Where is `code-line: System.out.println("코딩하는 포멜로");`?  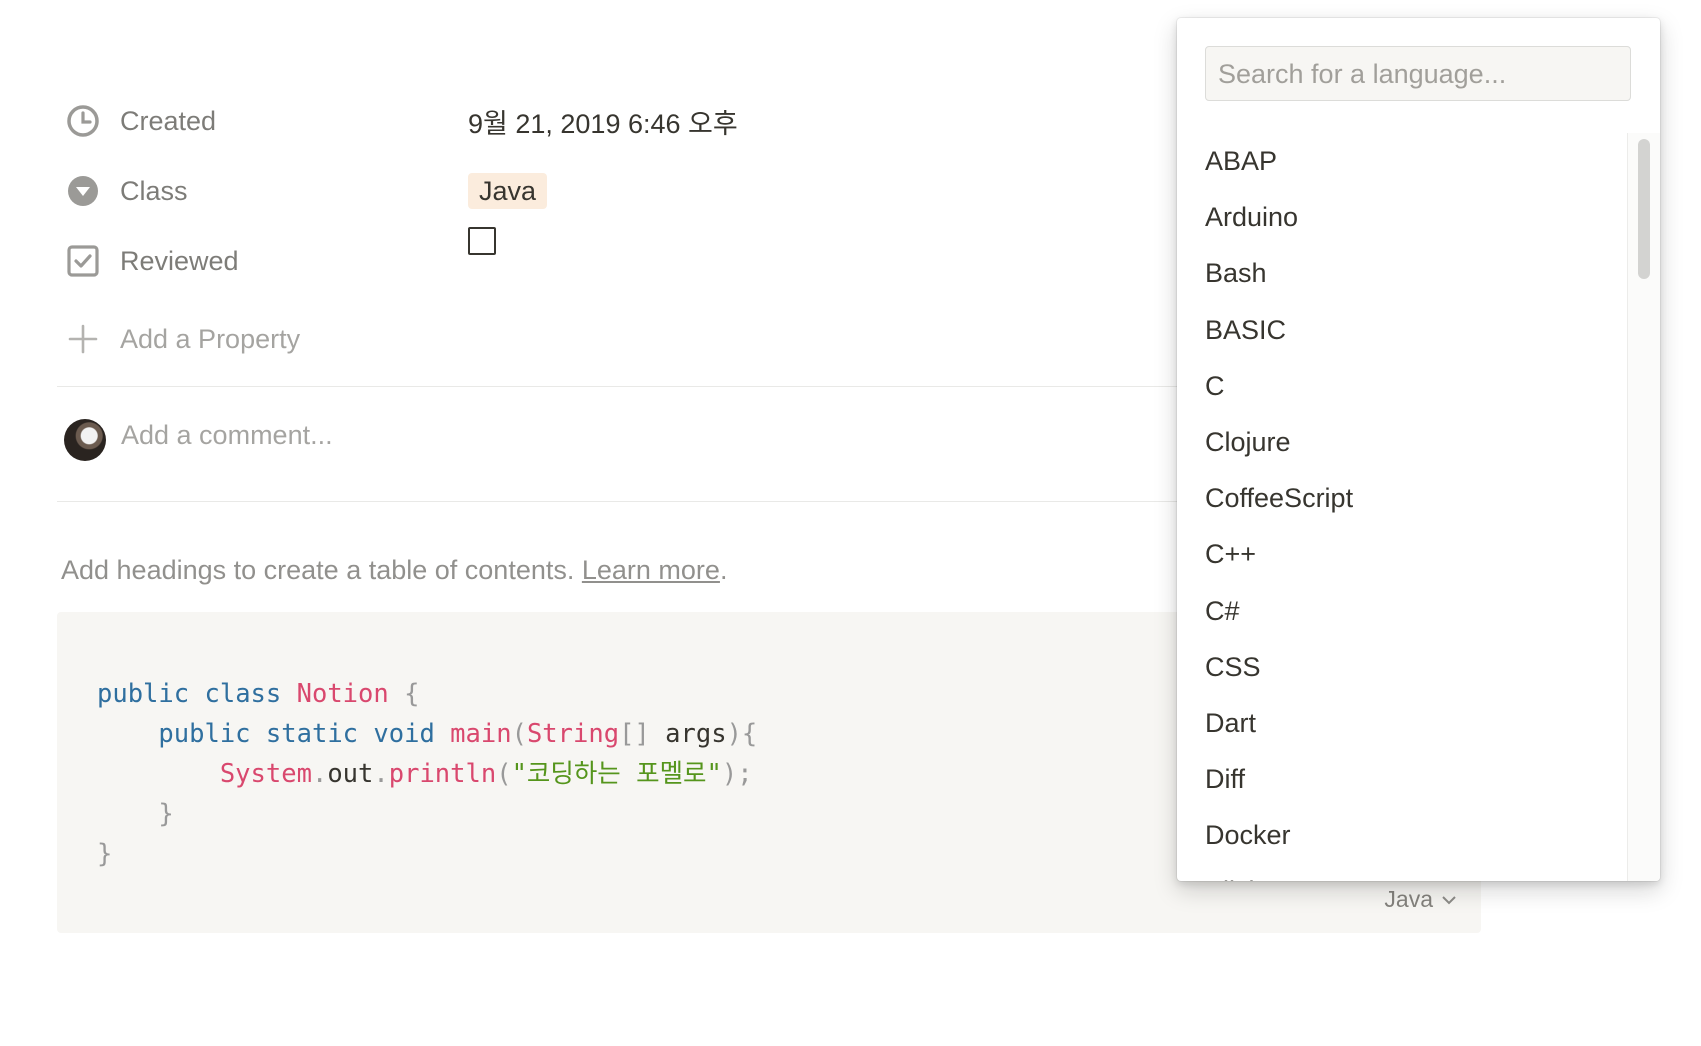 code-line: System.out.println("코딩하는 포멜로"); is located at coordinates (427, 774).